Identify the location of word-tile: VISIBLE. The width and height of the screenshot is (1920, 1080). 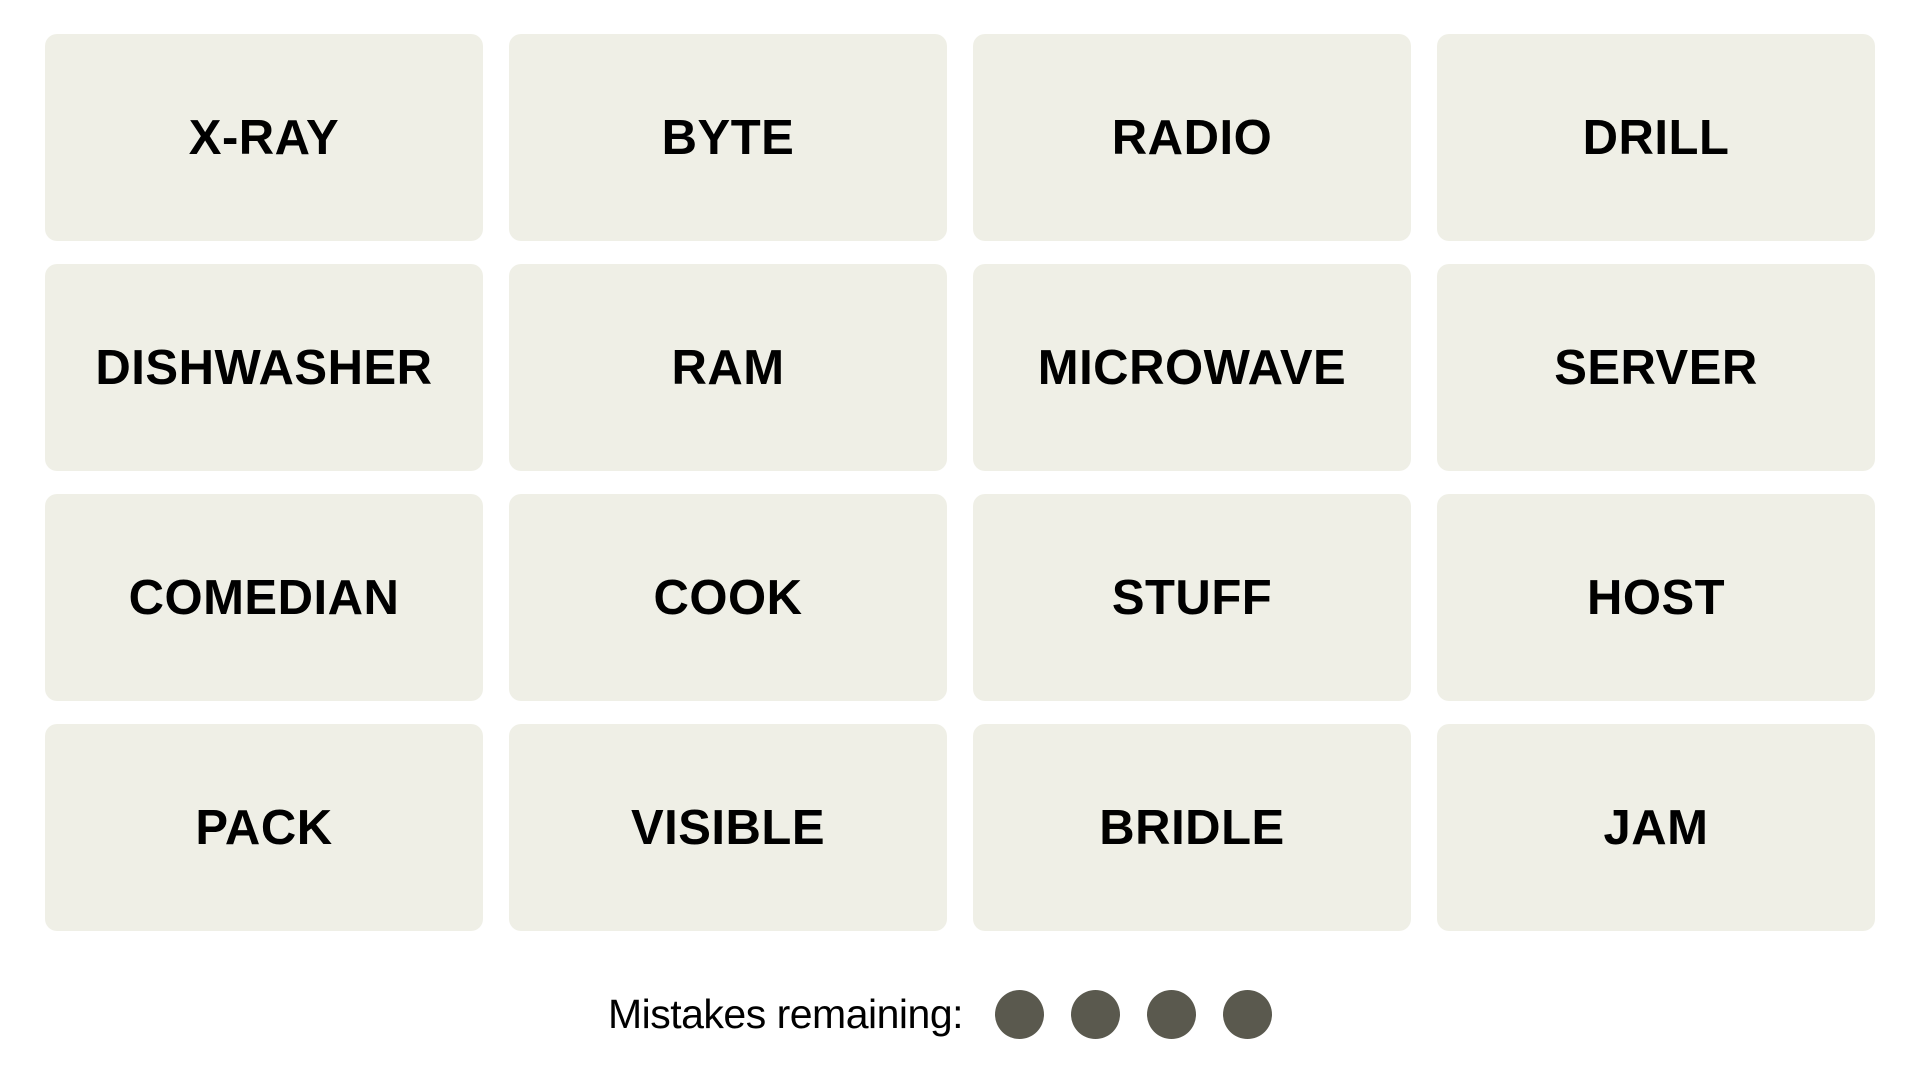
(728, 827).